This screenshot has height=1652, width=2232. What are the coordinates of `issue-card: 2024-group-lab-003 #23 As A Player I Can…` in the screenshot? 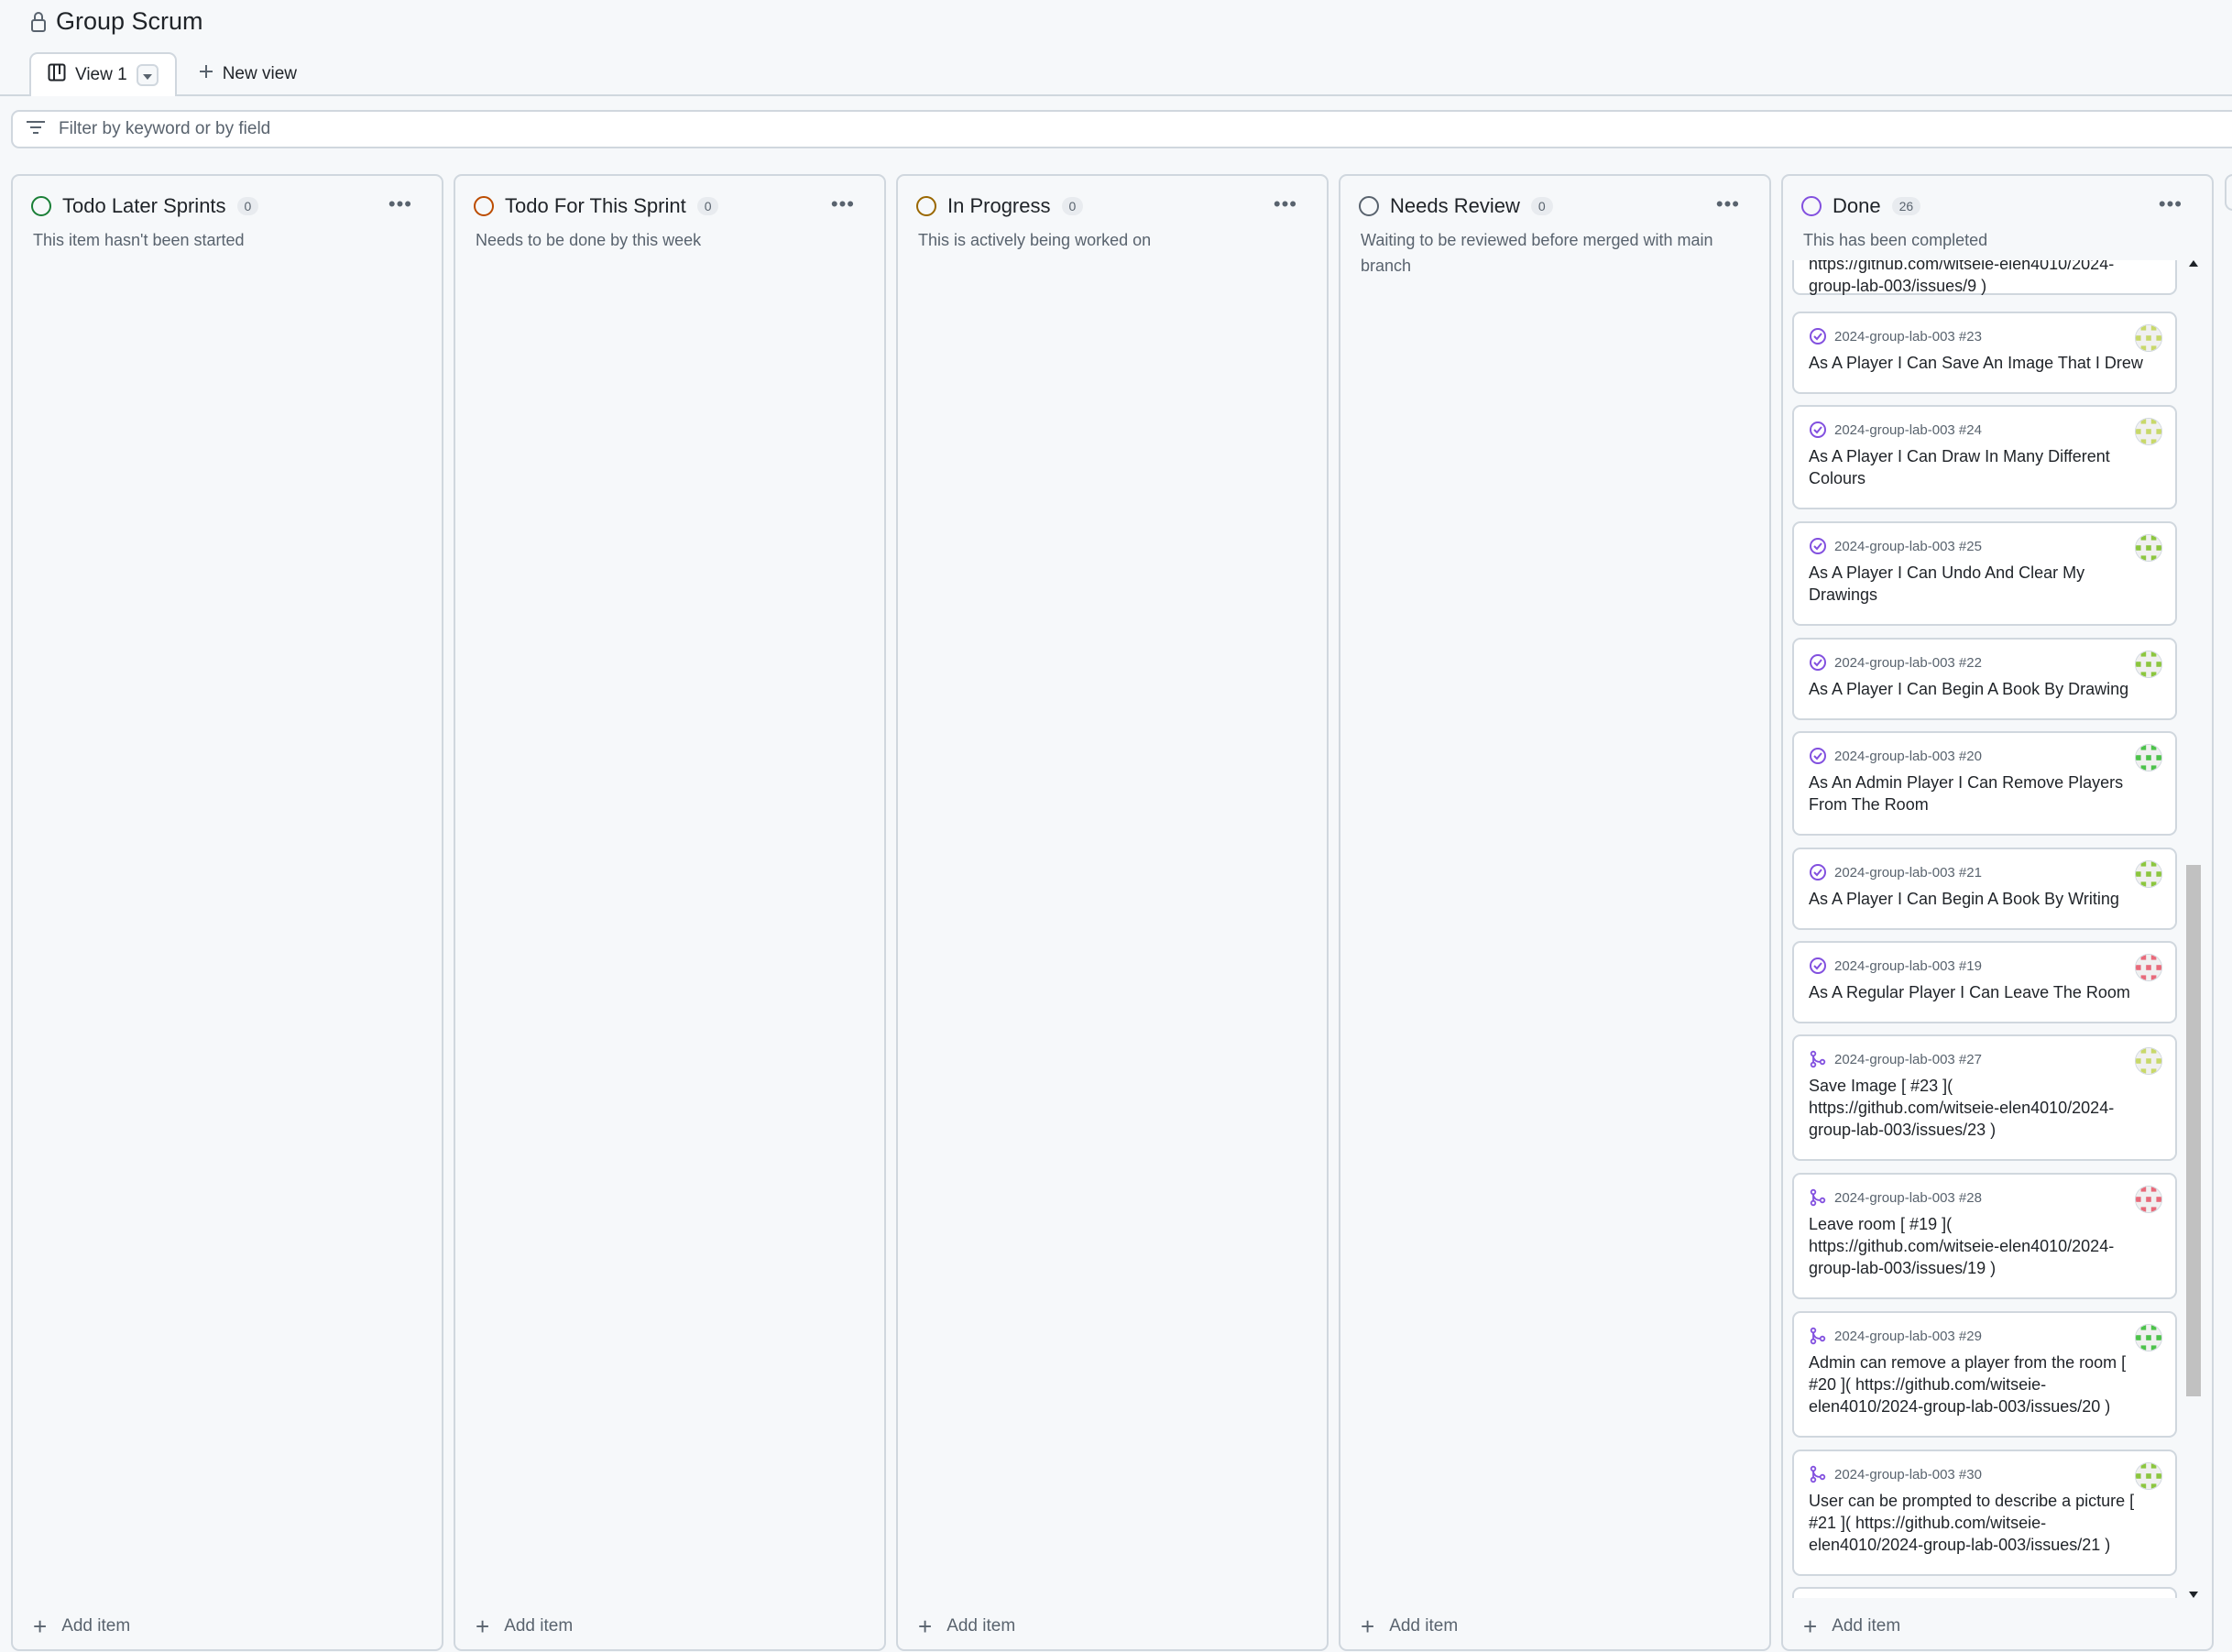 It's located at (1984, 353).